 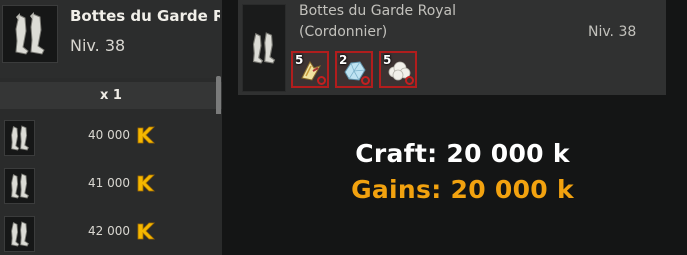 What do you see at coordinates (98, 45) in the screenshot?
I see `item-level: Niv. 38` at bounding box center [98, 45].